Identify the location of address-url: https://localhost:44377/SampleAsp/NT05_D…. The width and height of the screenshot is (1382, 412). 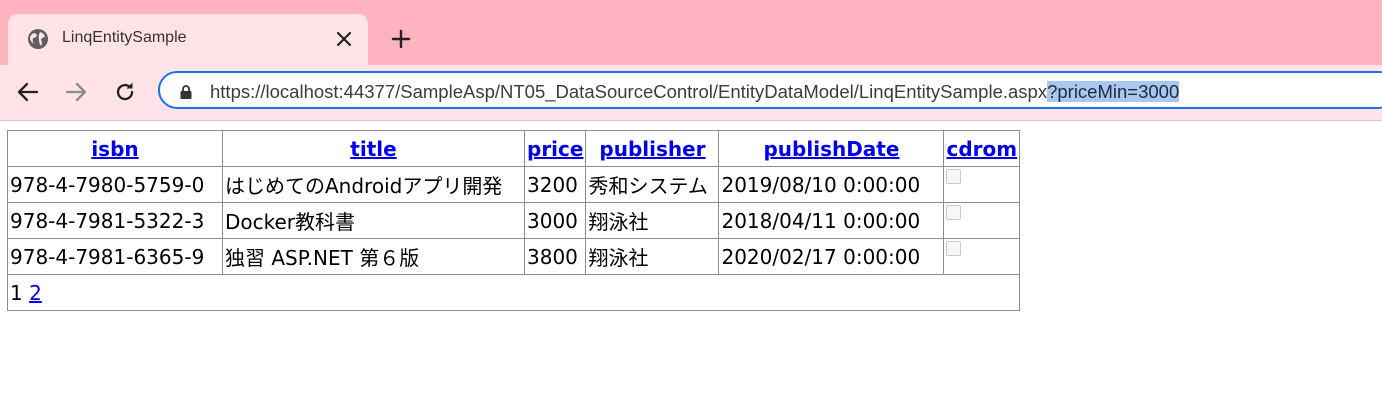
(695, 92).